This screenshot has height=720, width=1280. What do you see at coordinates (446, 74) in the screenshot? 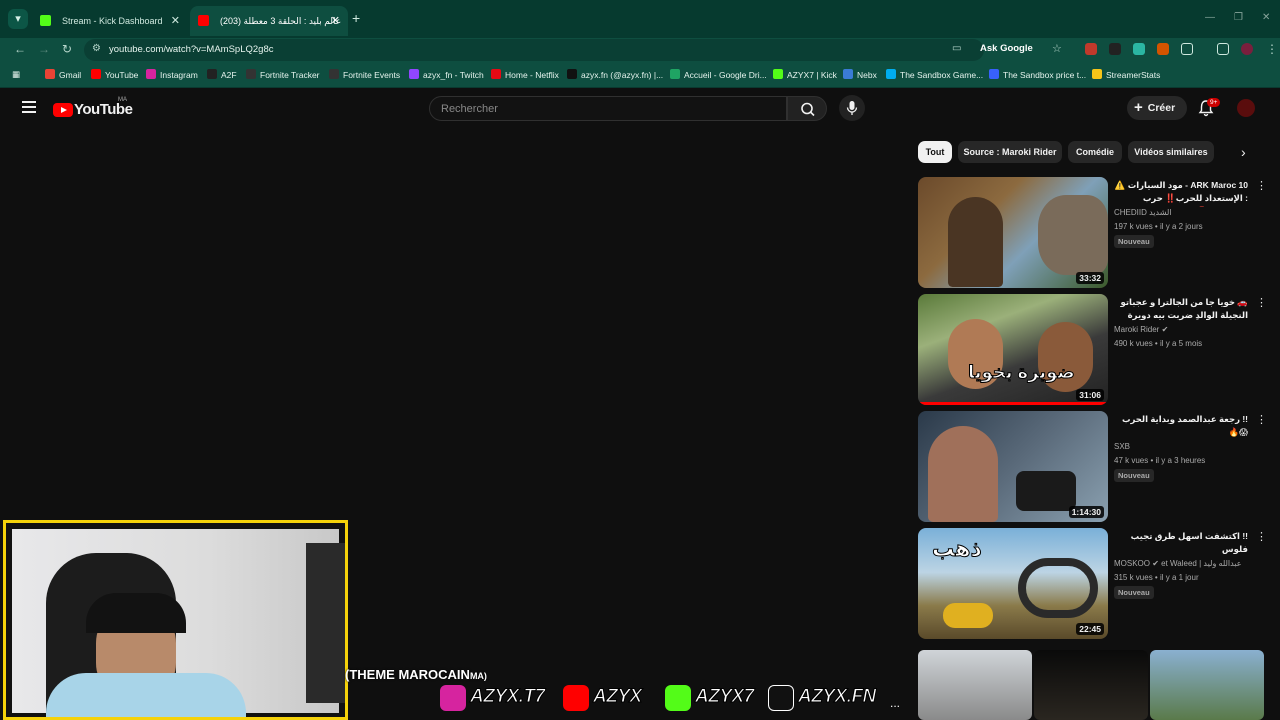
I see `bookmark-item: azyx_fn - Twitch` at bounding box center [446, 74].